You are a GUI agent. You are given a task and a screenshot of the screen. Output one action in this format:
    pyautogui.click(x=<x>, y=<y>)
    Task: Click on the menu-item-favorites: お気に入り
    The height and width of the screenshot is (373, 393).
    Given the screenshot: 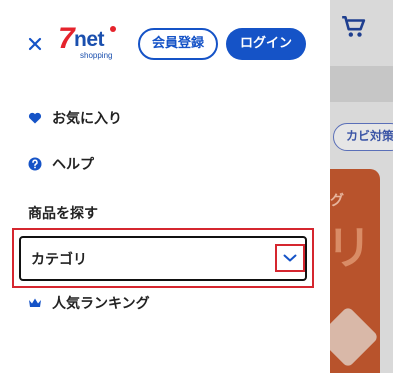 What is the action you would take?
    pyautogui.click(x=75, y=118)
    